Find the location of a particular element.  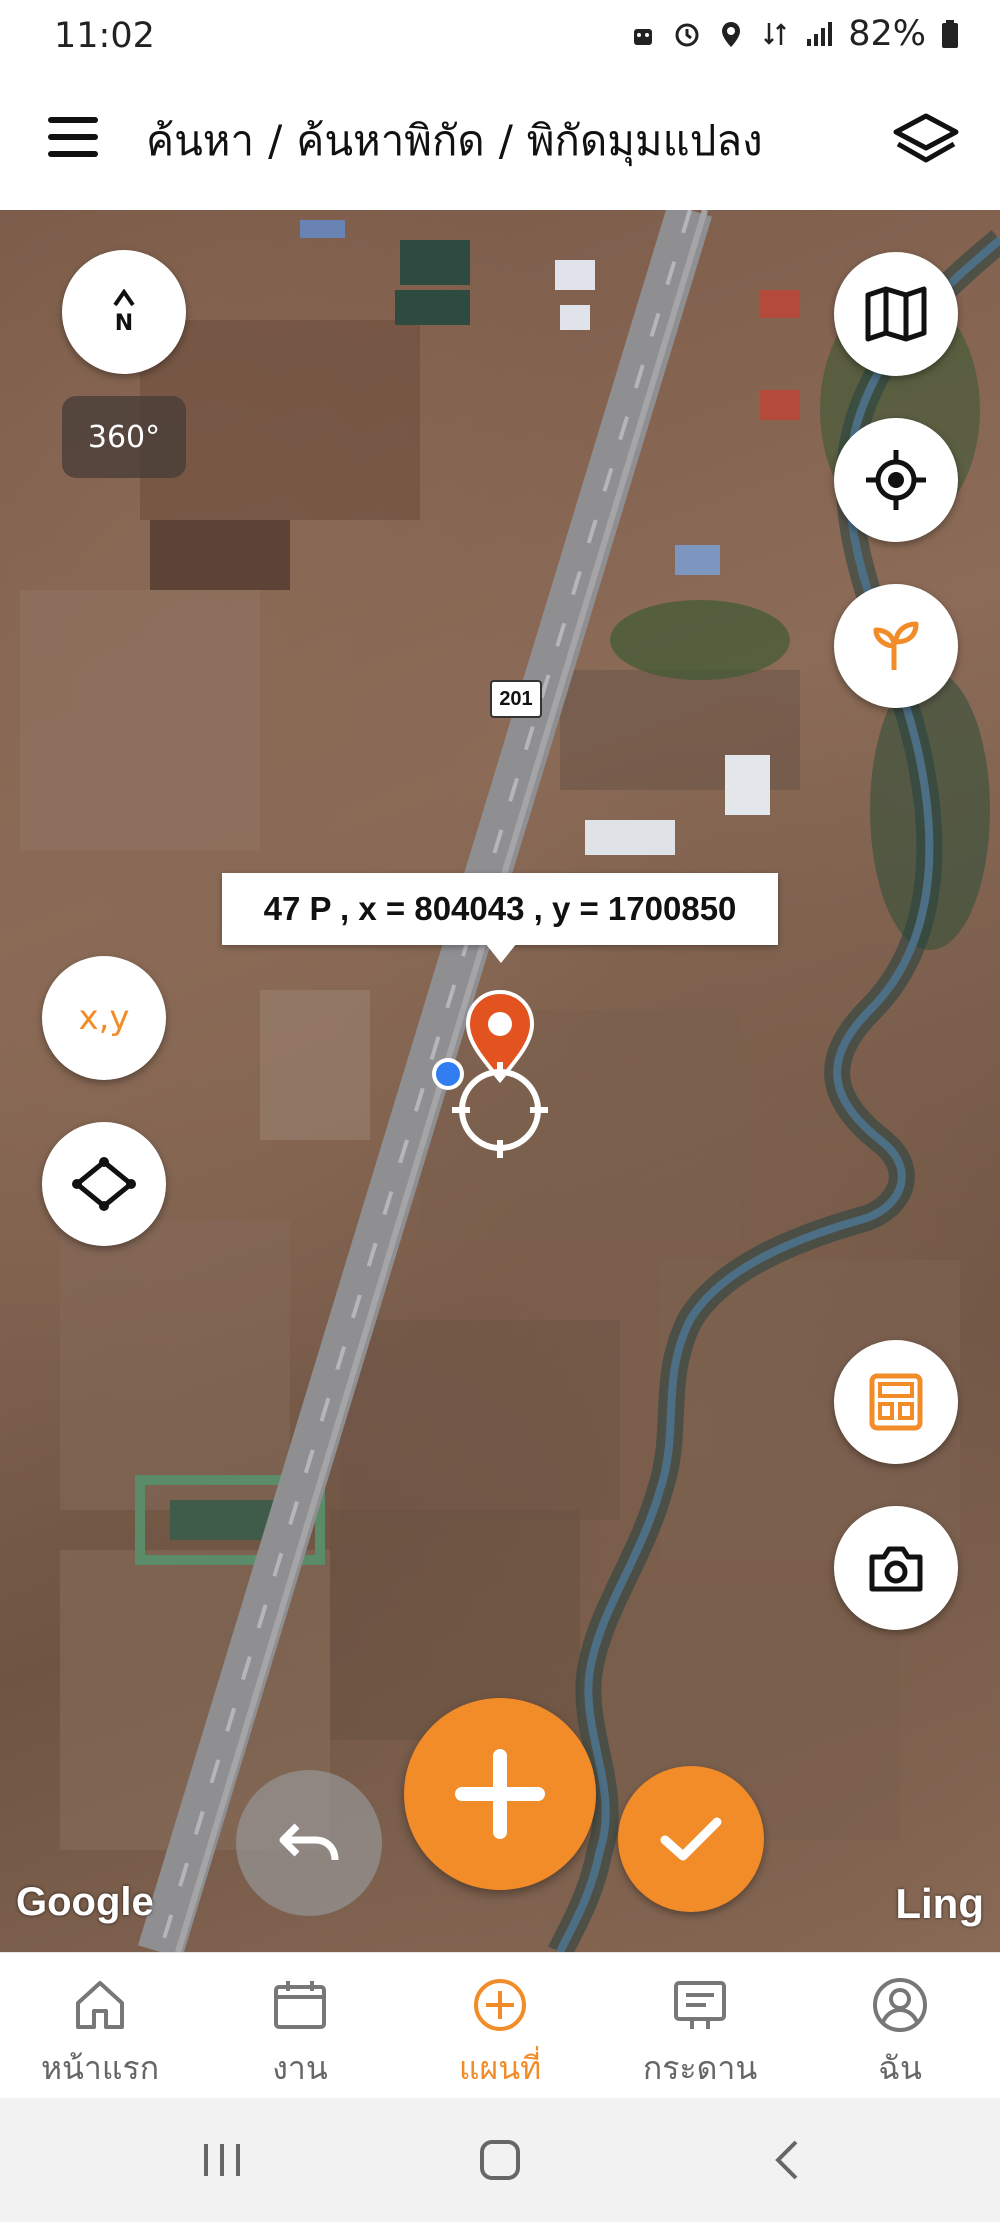

nav-item-me: ฉัน is located at coordinates (900, 2026).